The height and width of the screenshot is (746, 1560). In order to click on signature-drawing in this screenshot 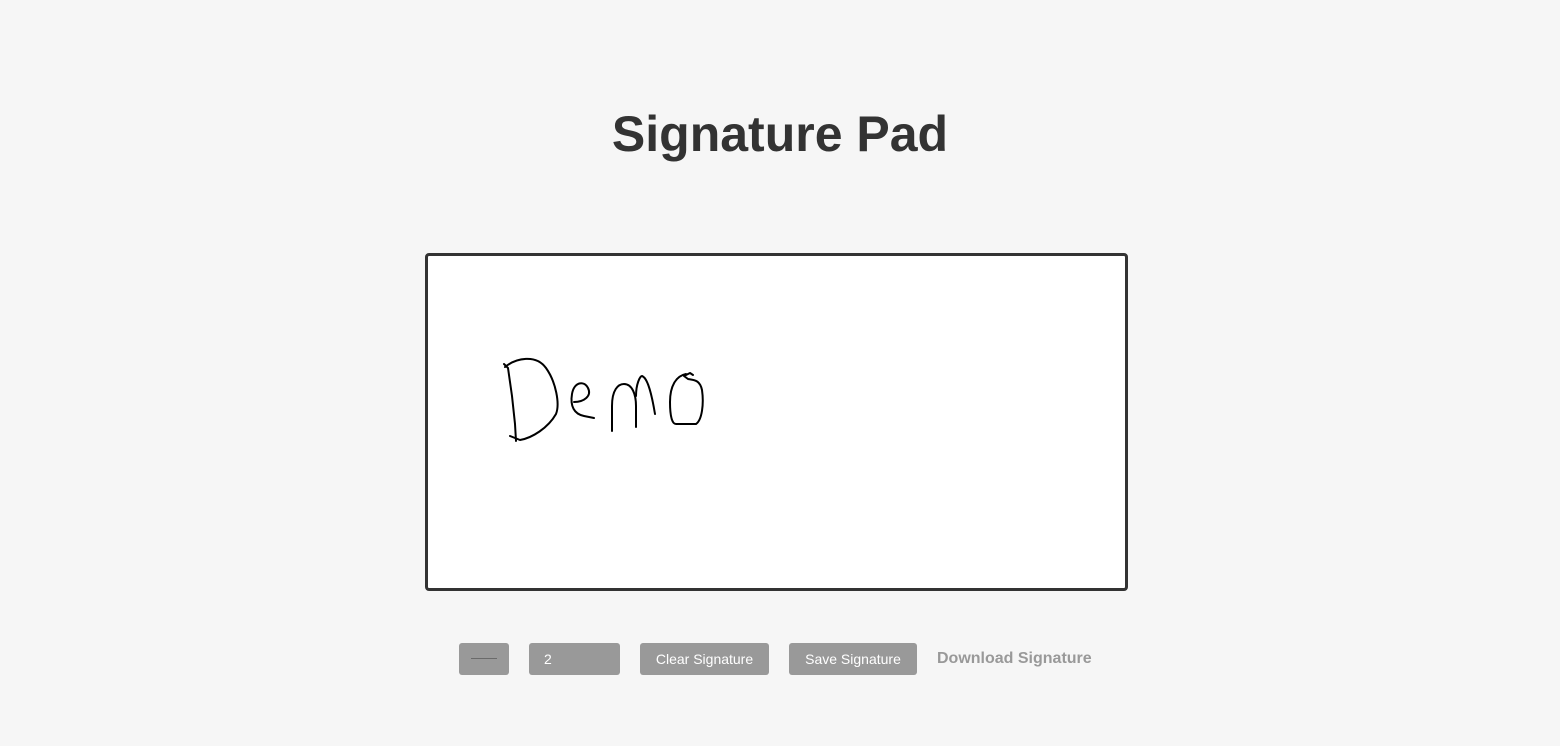, I will do `click(603, 399)`.